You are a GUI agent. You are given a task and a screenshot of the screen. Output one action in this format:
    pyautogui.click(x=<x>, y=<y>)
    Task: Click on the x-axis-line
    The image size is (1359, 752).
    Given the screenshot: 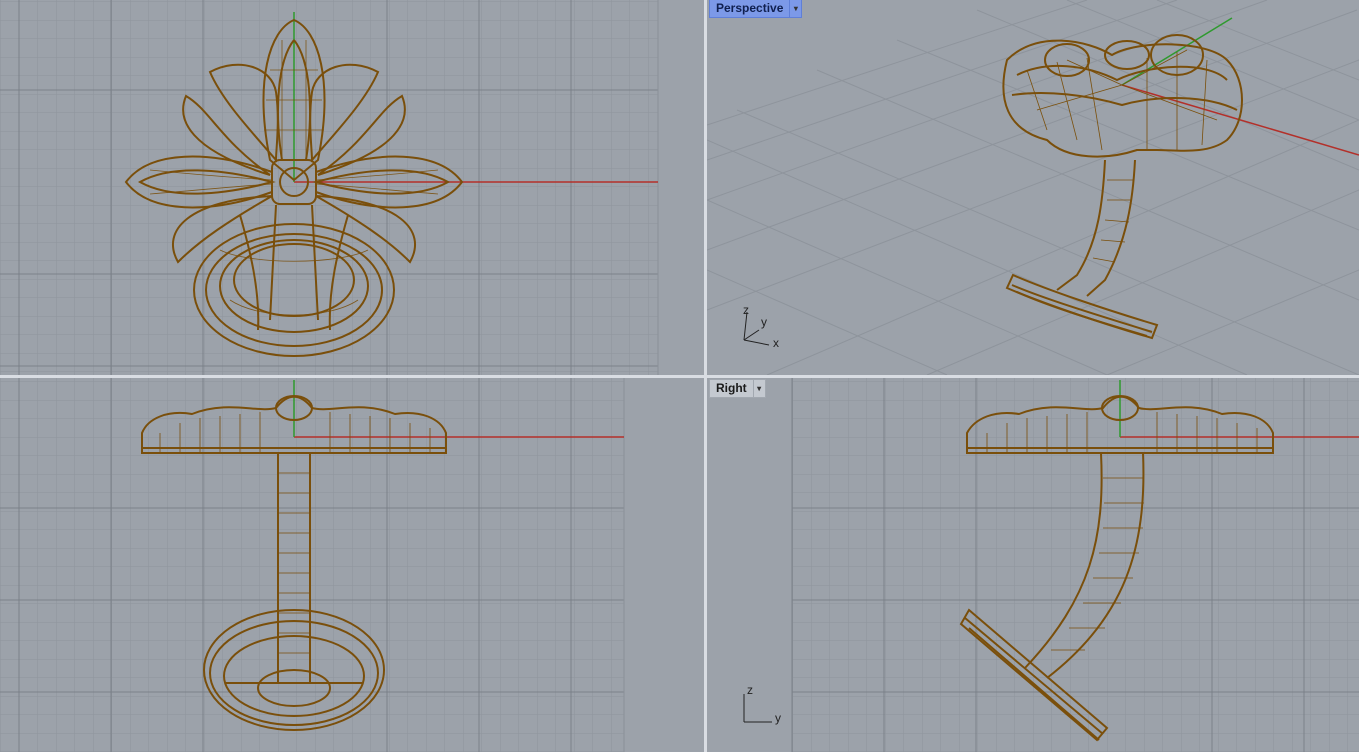 What is the action you would take?
    pyautogui.click(x=1240, y=120)
    